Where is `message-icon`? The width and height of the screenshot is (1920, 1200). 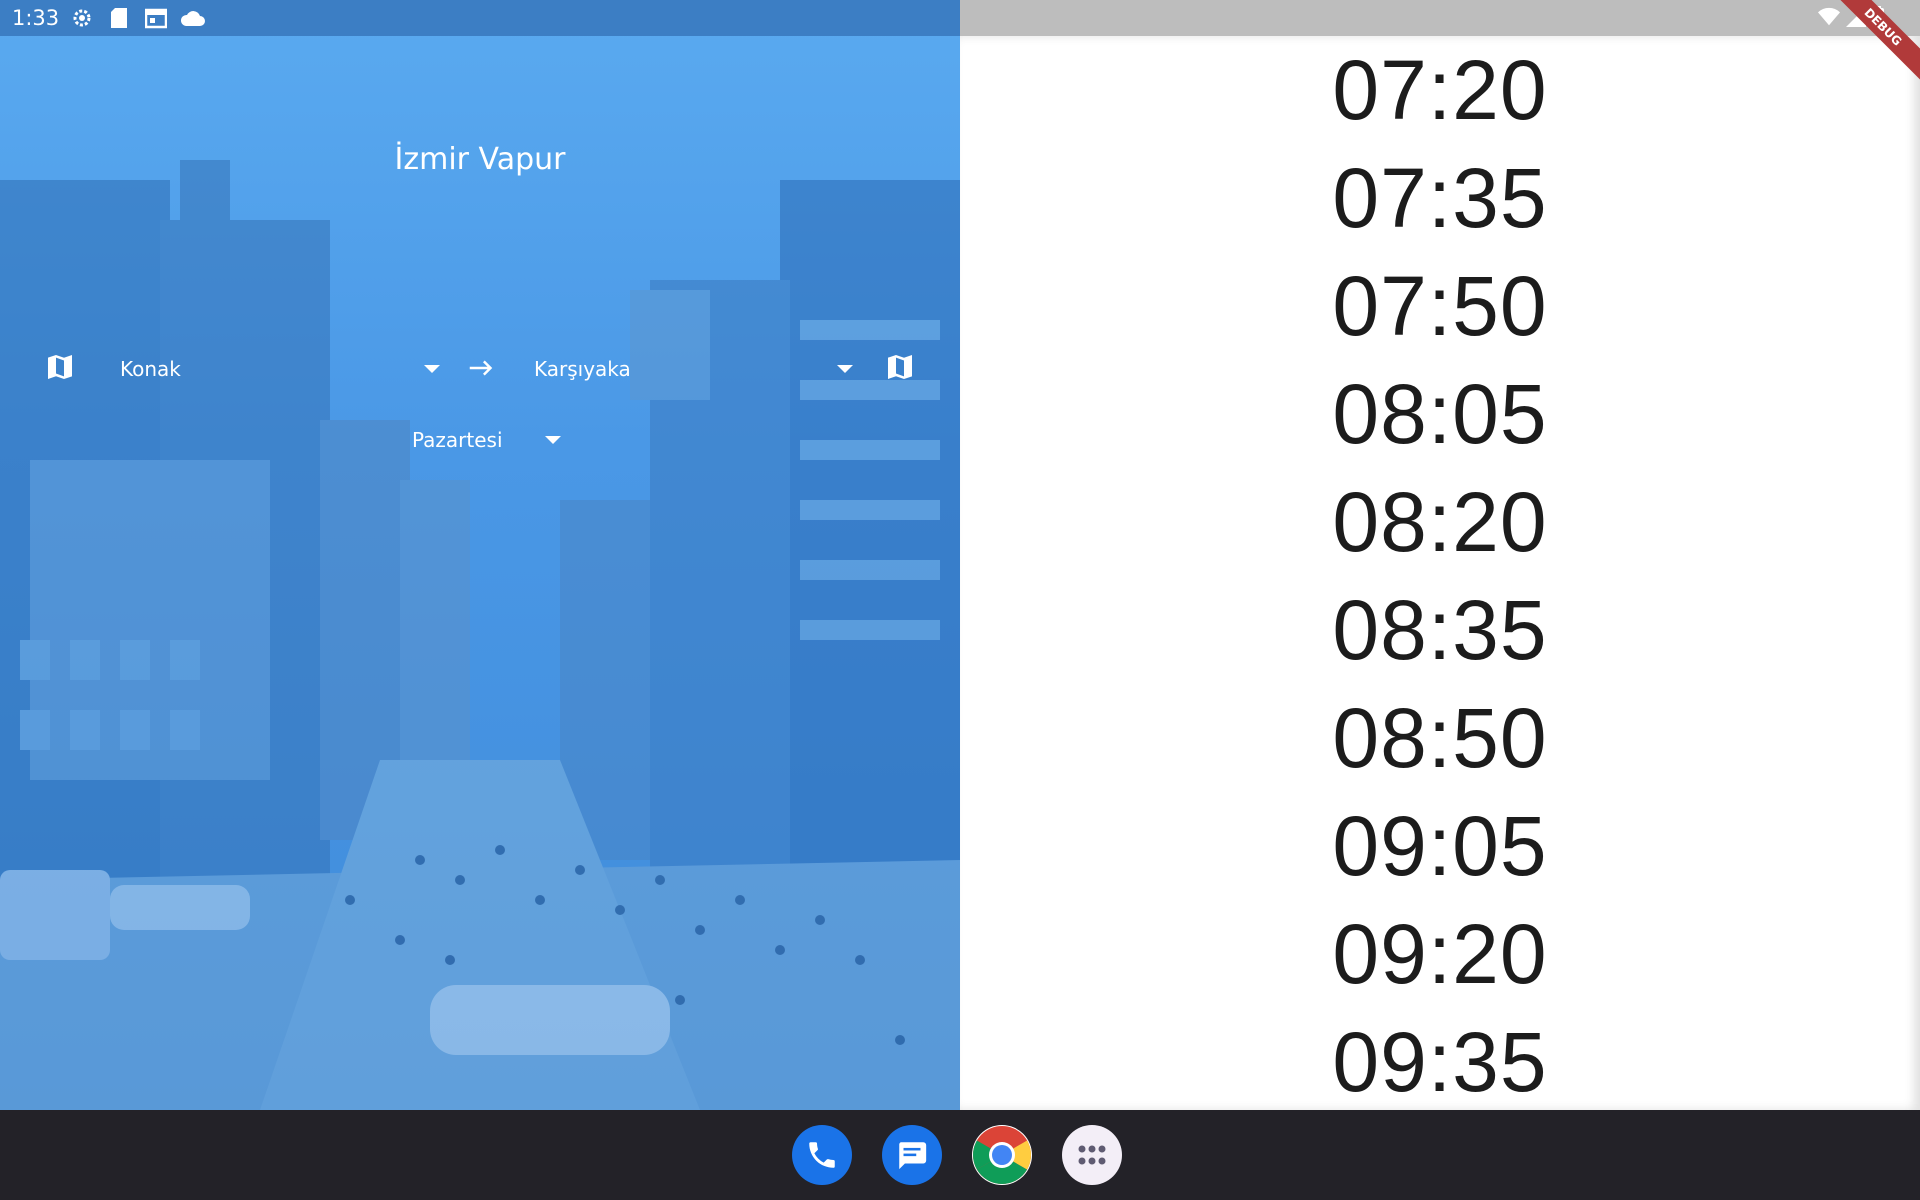 message-icon is located at coordinates (913, 1156).